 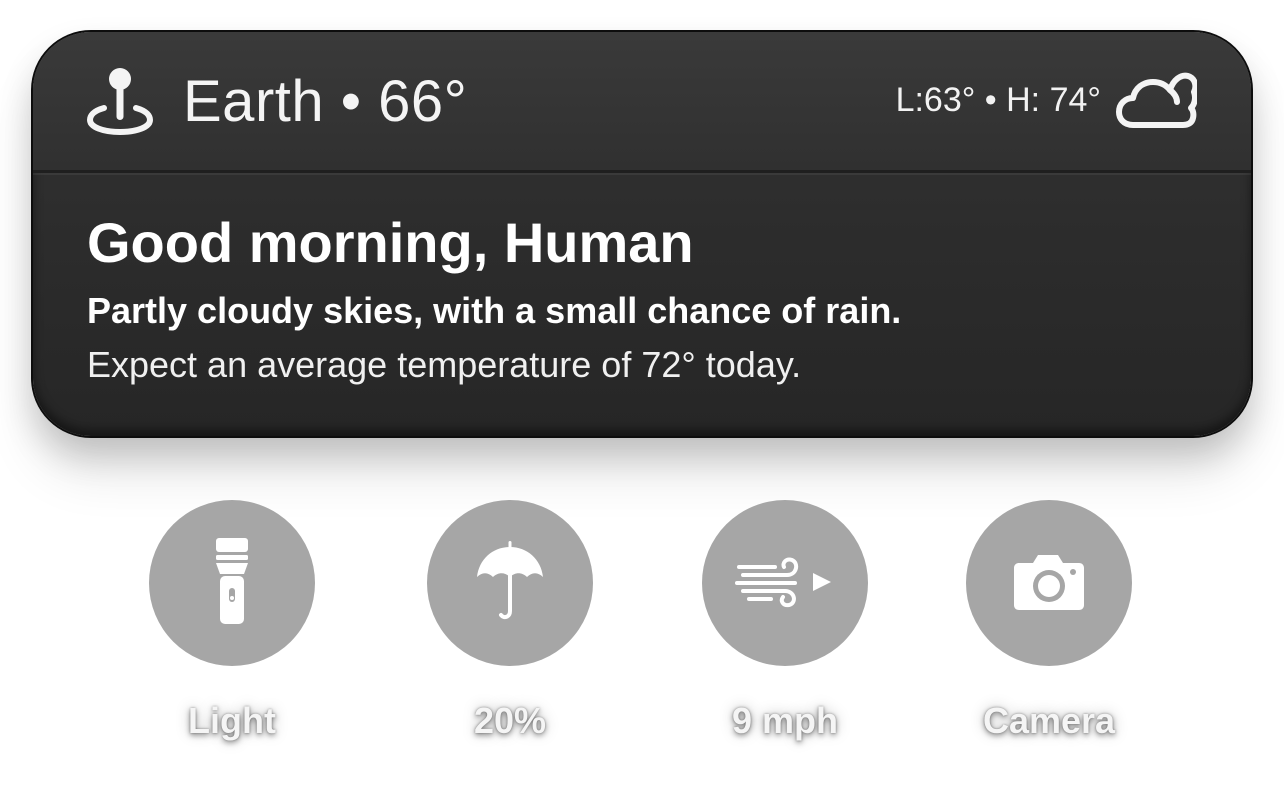 I want to click on umbrella-button, so click(x=510, y=583).